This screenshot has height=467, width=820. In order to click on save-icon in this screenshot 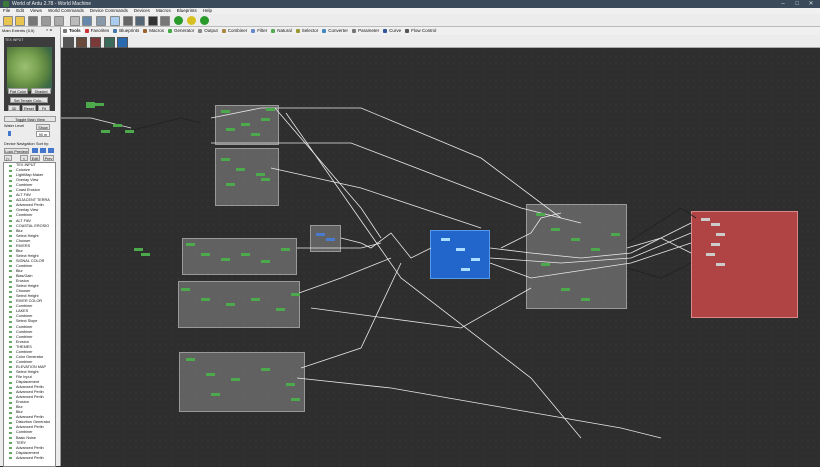, I will do `click(33, 21)`.